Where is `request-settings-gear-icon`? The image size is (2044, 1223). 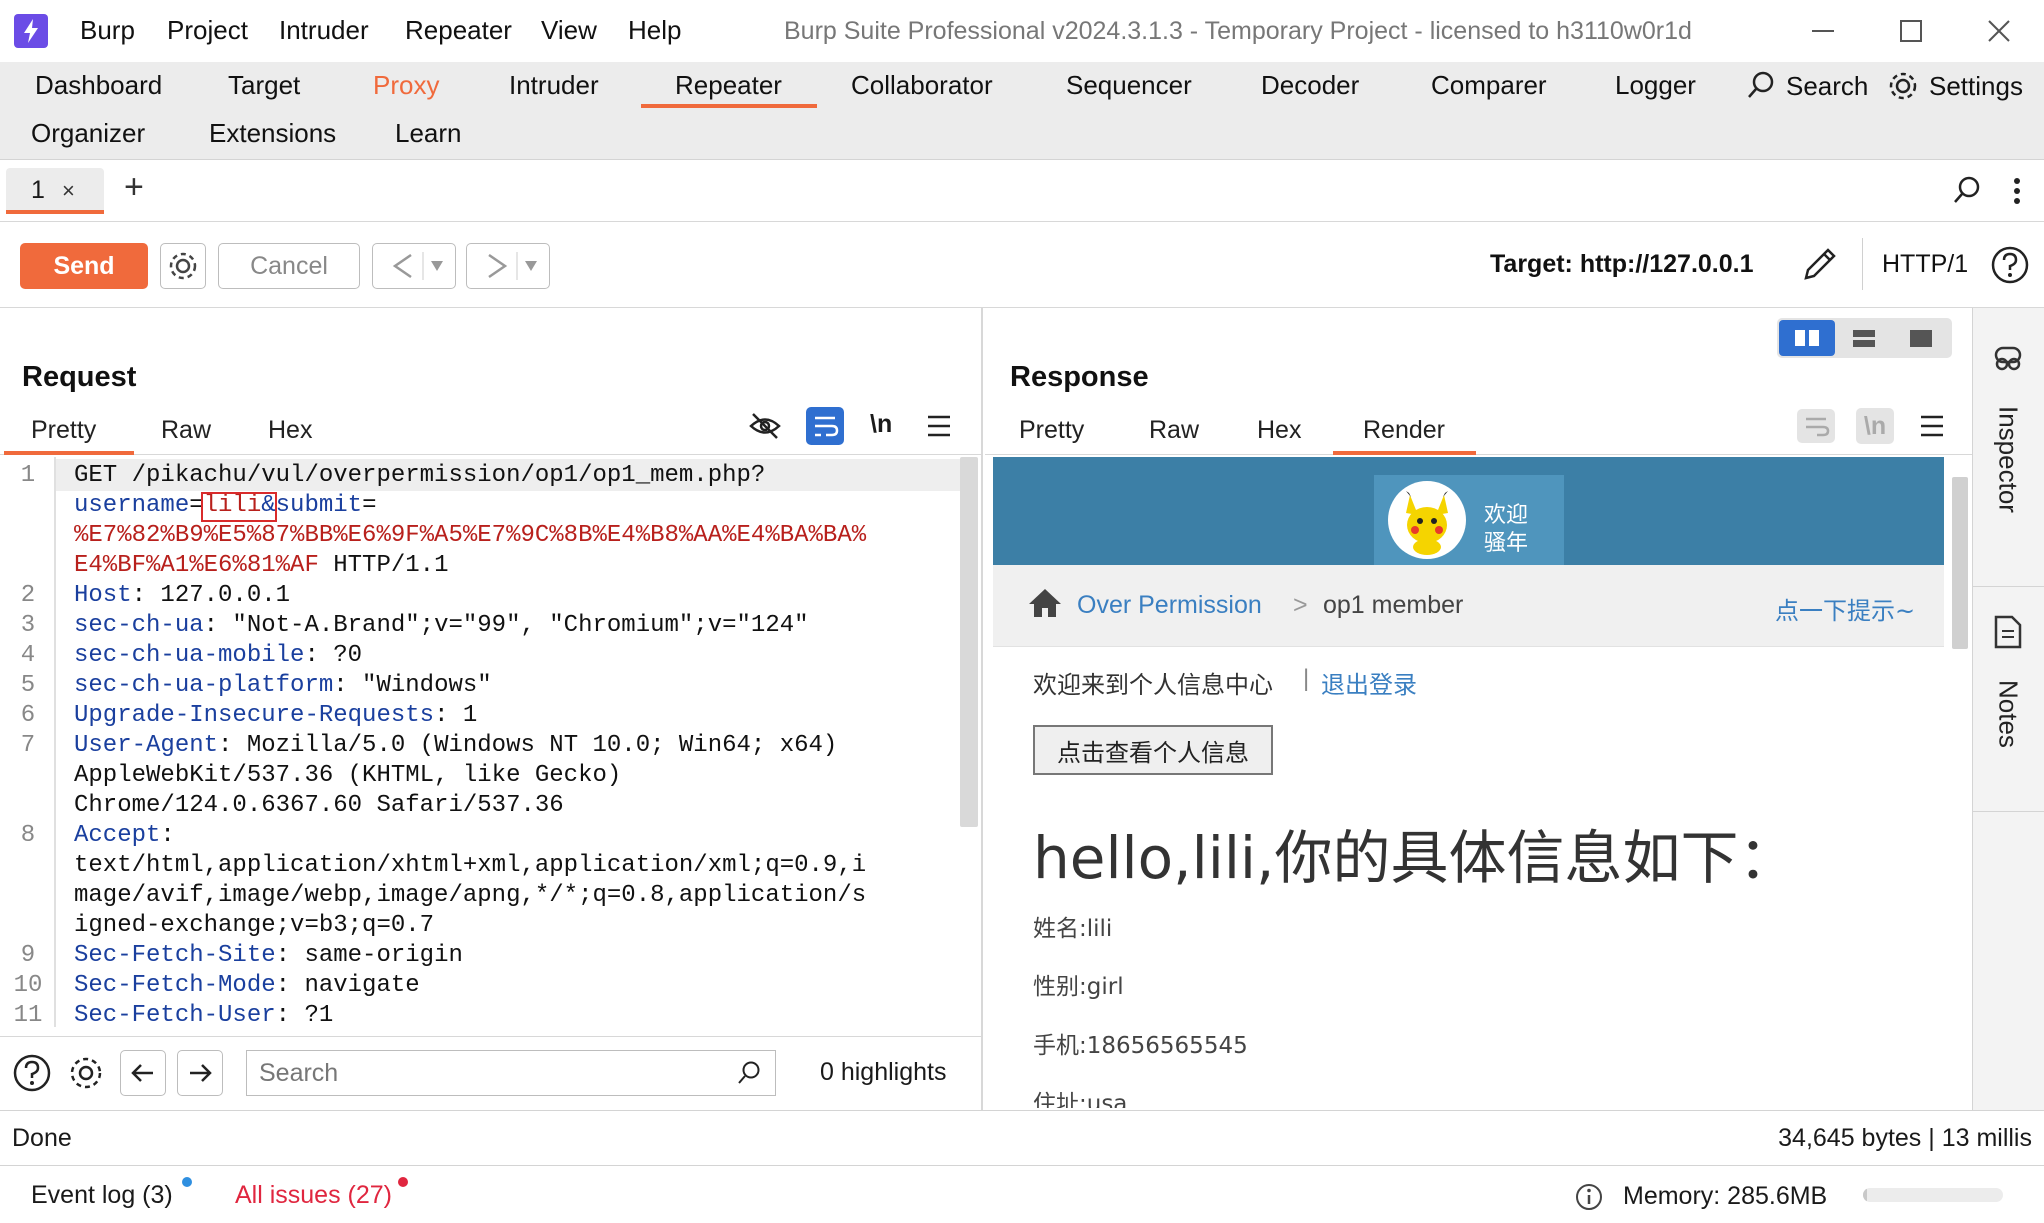
request-settings-gear-icon is located at coordinates (86, 1073).